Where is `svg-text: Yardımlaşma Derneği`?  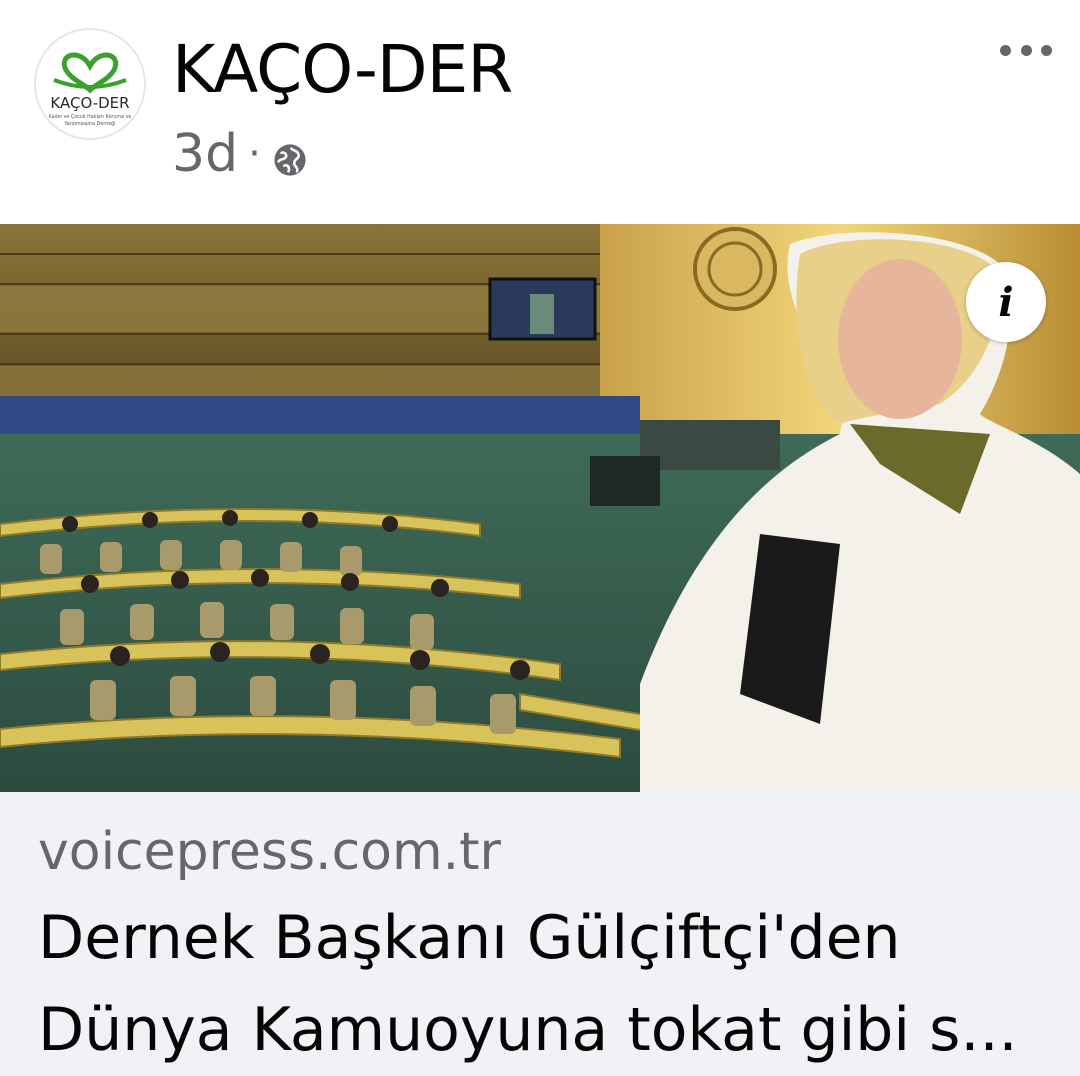
svg-text: Yardımlaşma Derneği is located at coordinates (90, 123).